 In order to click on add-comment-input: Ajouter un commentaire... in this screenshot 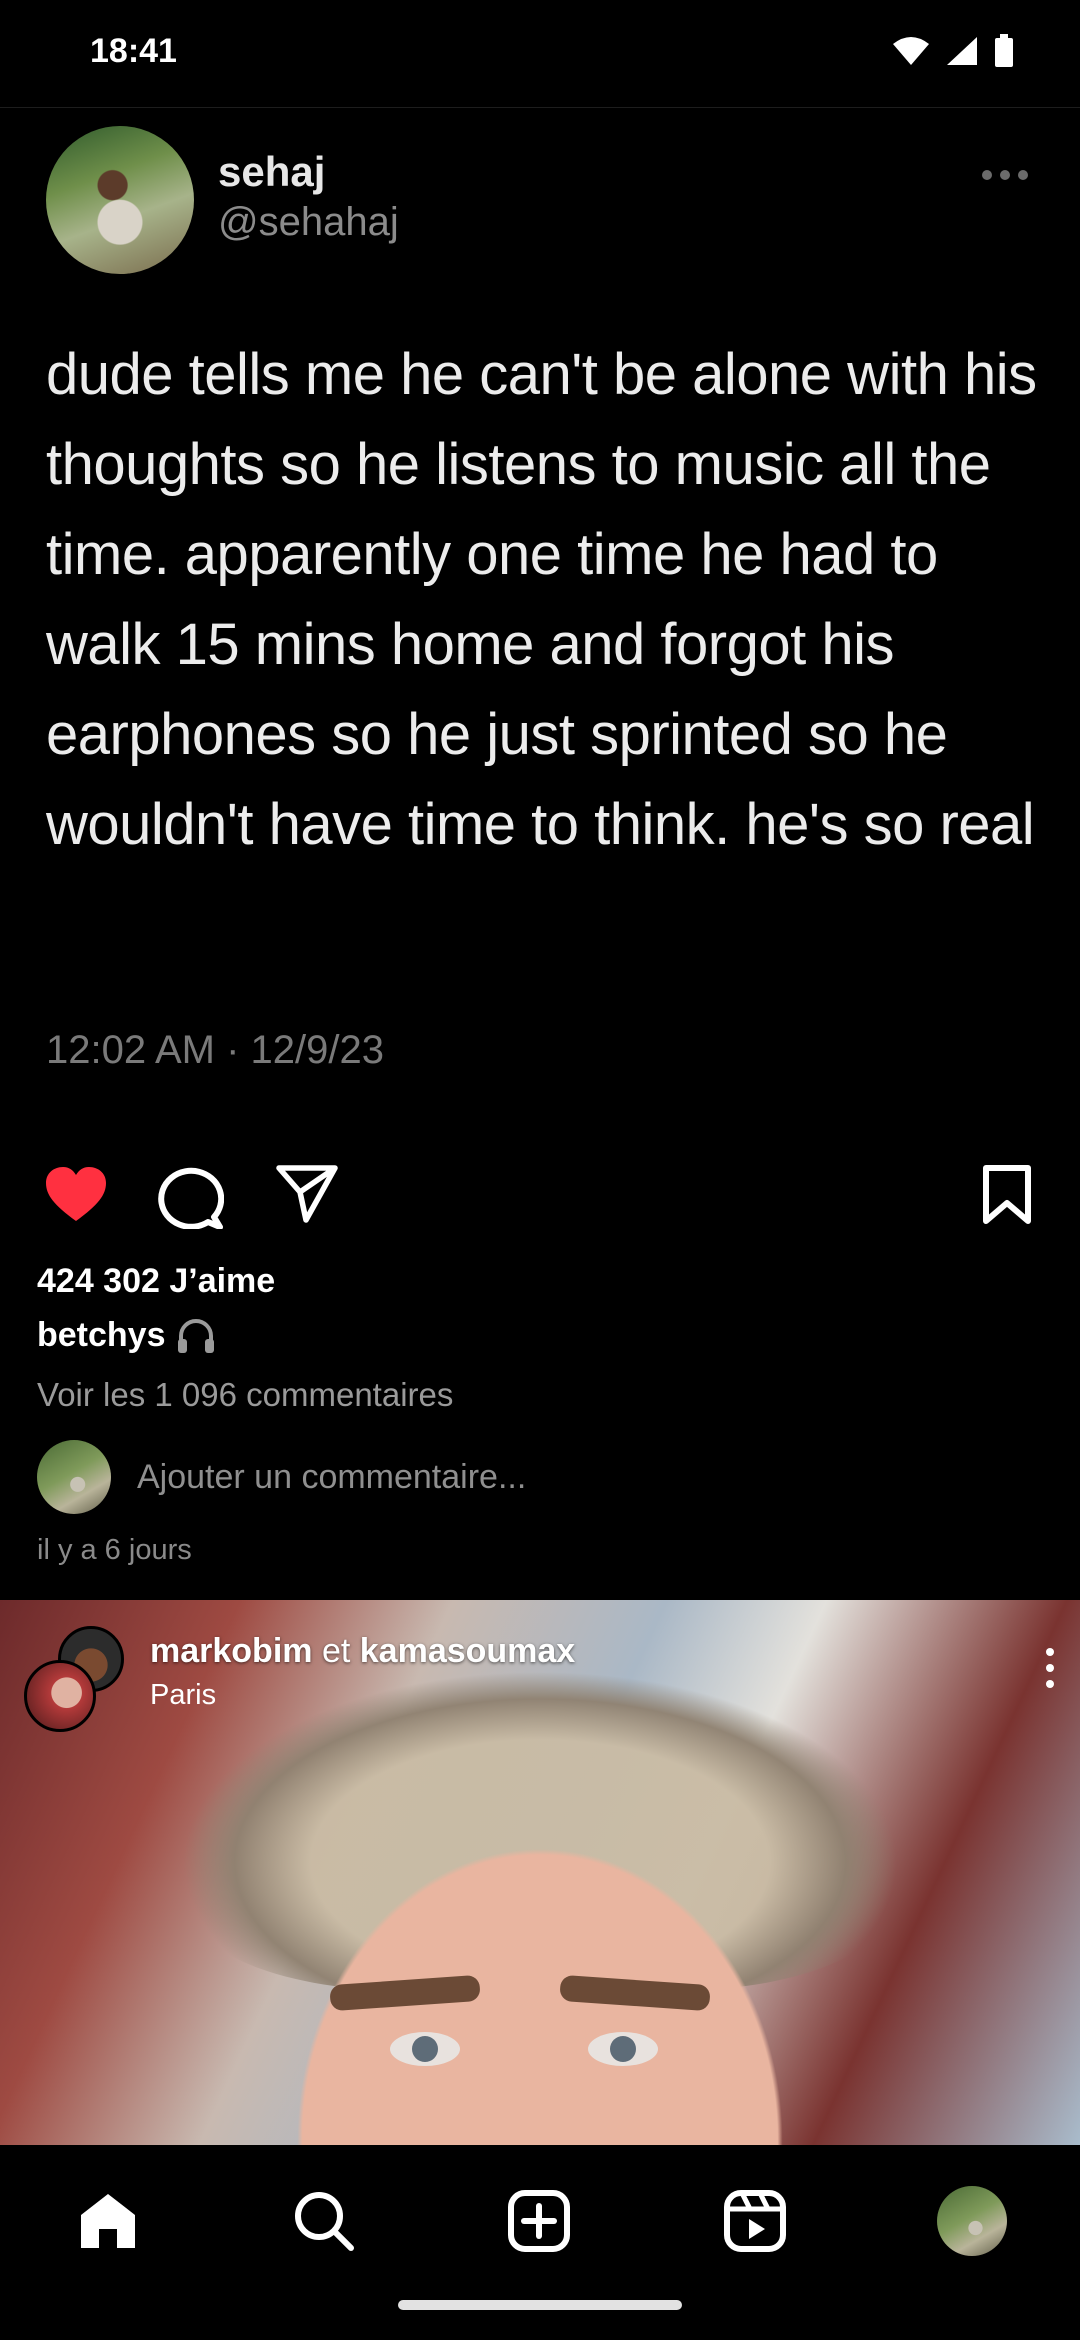, I will do `click(331, 1477)`.